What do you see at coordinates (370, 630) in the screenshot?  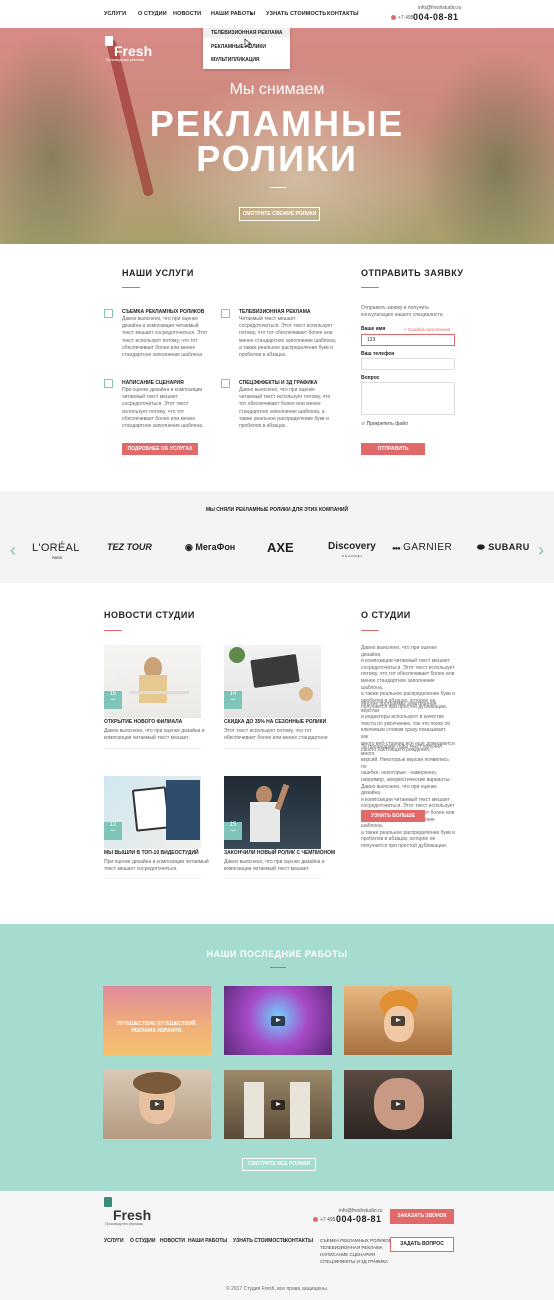 I see `about-divider` at bounding box center [370, 630].